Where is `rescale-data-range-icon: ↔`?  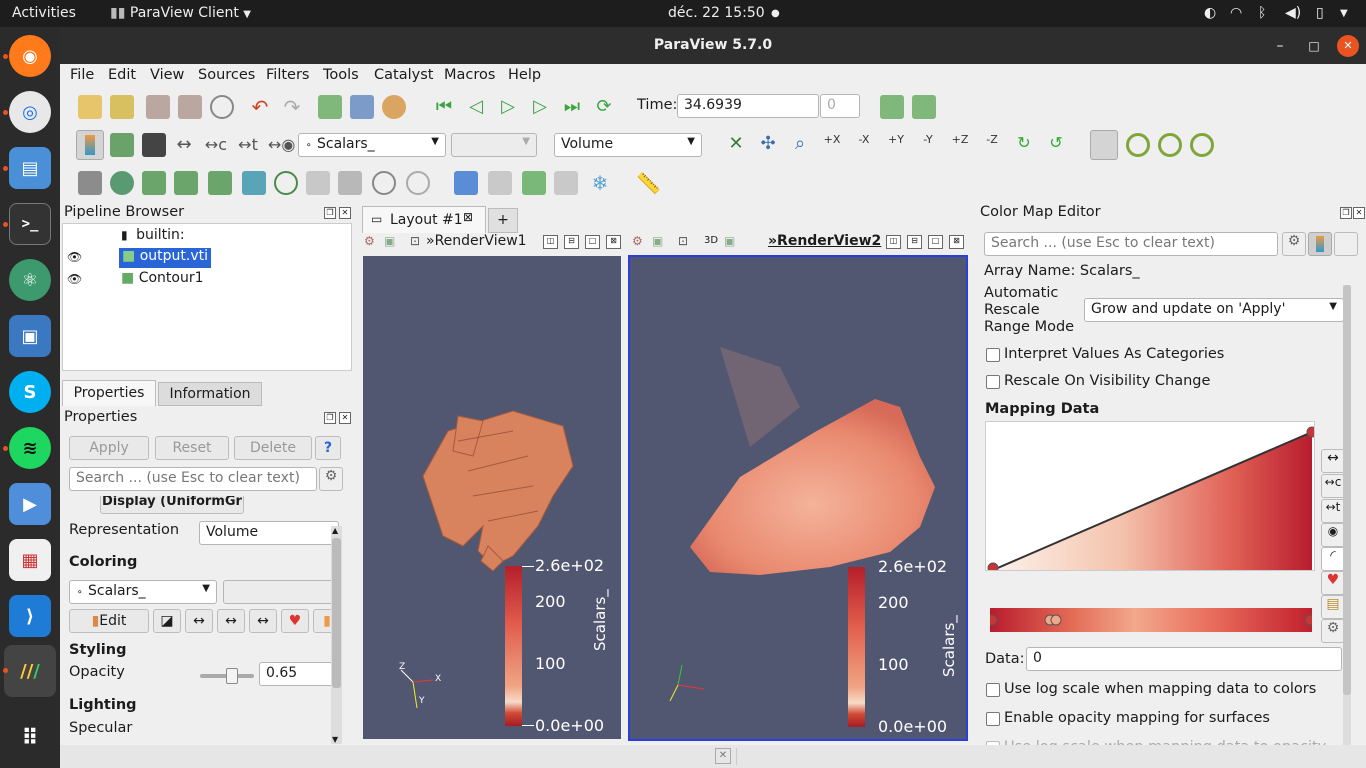
rescale-data-range-icon: ↔ is located at coordinates (184, 145).